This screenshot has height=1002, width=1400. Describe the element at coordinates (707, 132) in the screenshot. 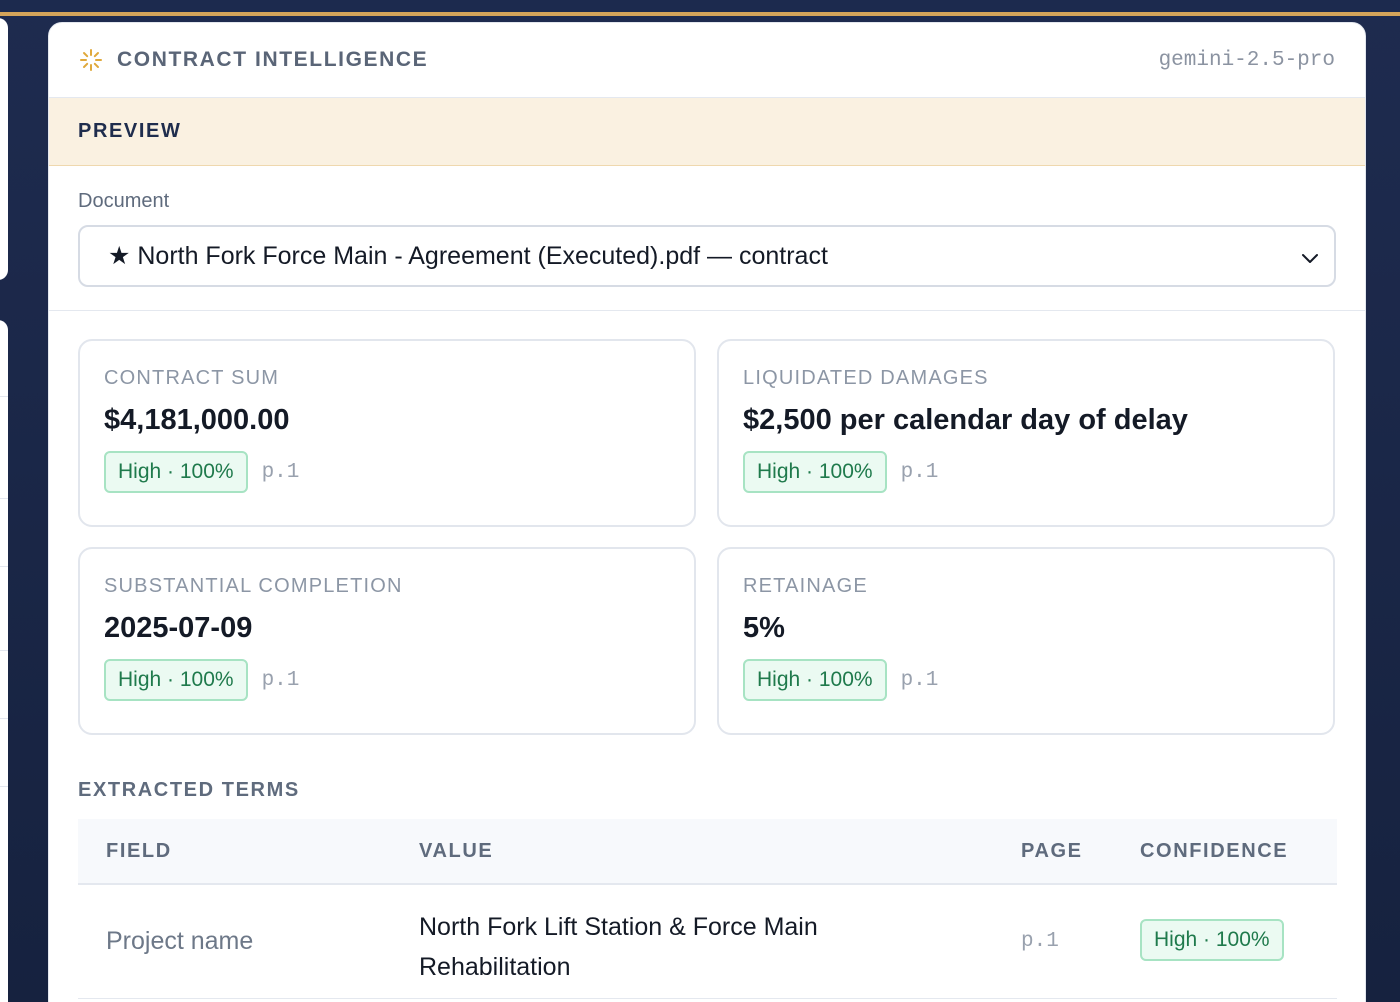

I see `preview-banner: PREVIEW` at that location.